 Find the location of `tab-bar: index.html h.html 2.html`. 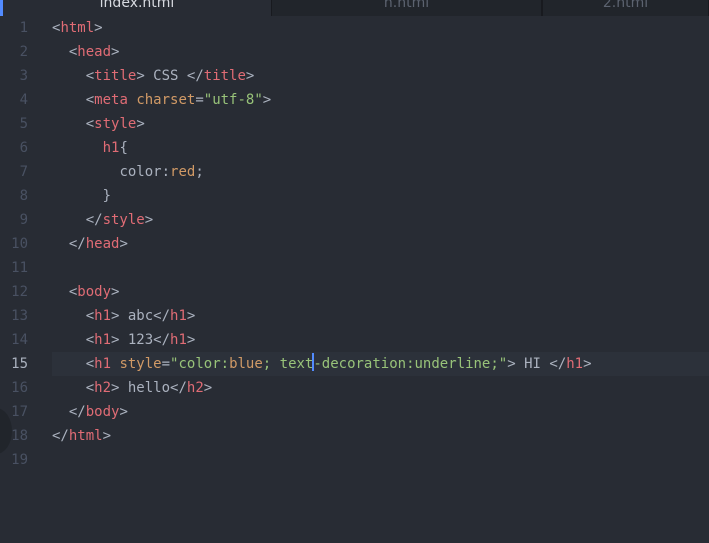

tab-bar: index.html h.html 2.html is located at coordinates (354, 8).